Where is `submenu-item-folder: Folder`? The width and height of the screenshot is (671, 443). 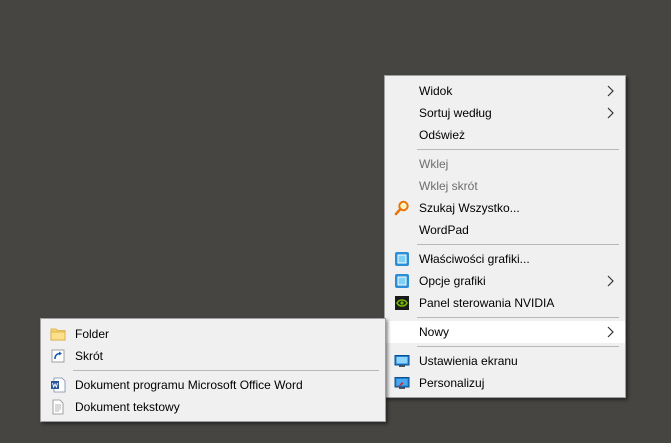
submenu-item-folder: Folder is located at coordinates (213, 334).